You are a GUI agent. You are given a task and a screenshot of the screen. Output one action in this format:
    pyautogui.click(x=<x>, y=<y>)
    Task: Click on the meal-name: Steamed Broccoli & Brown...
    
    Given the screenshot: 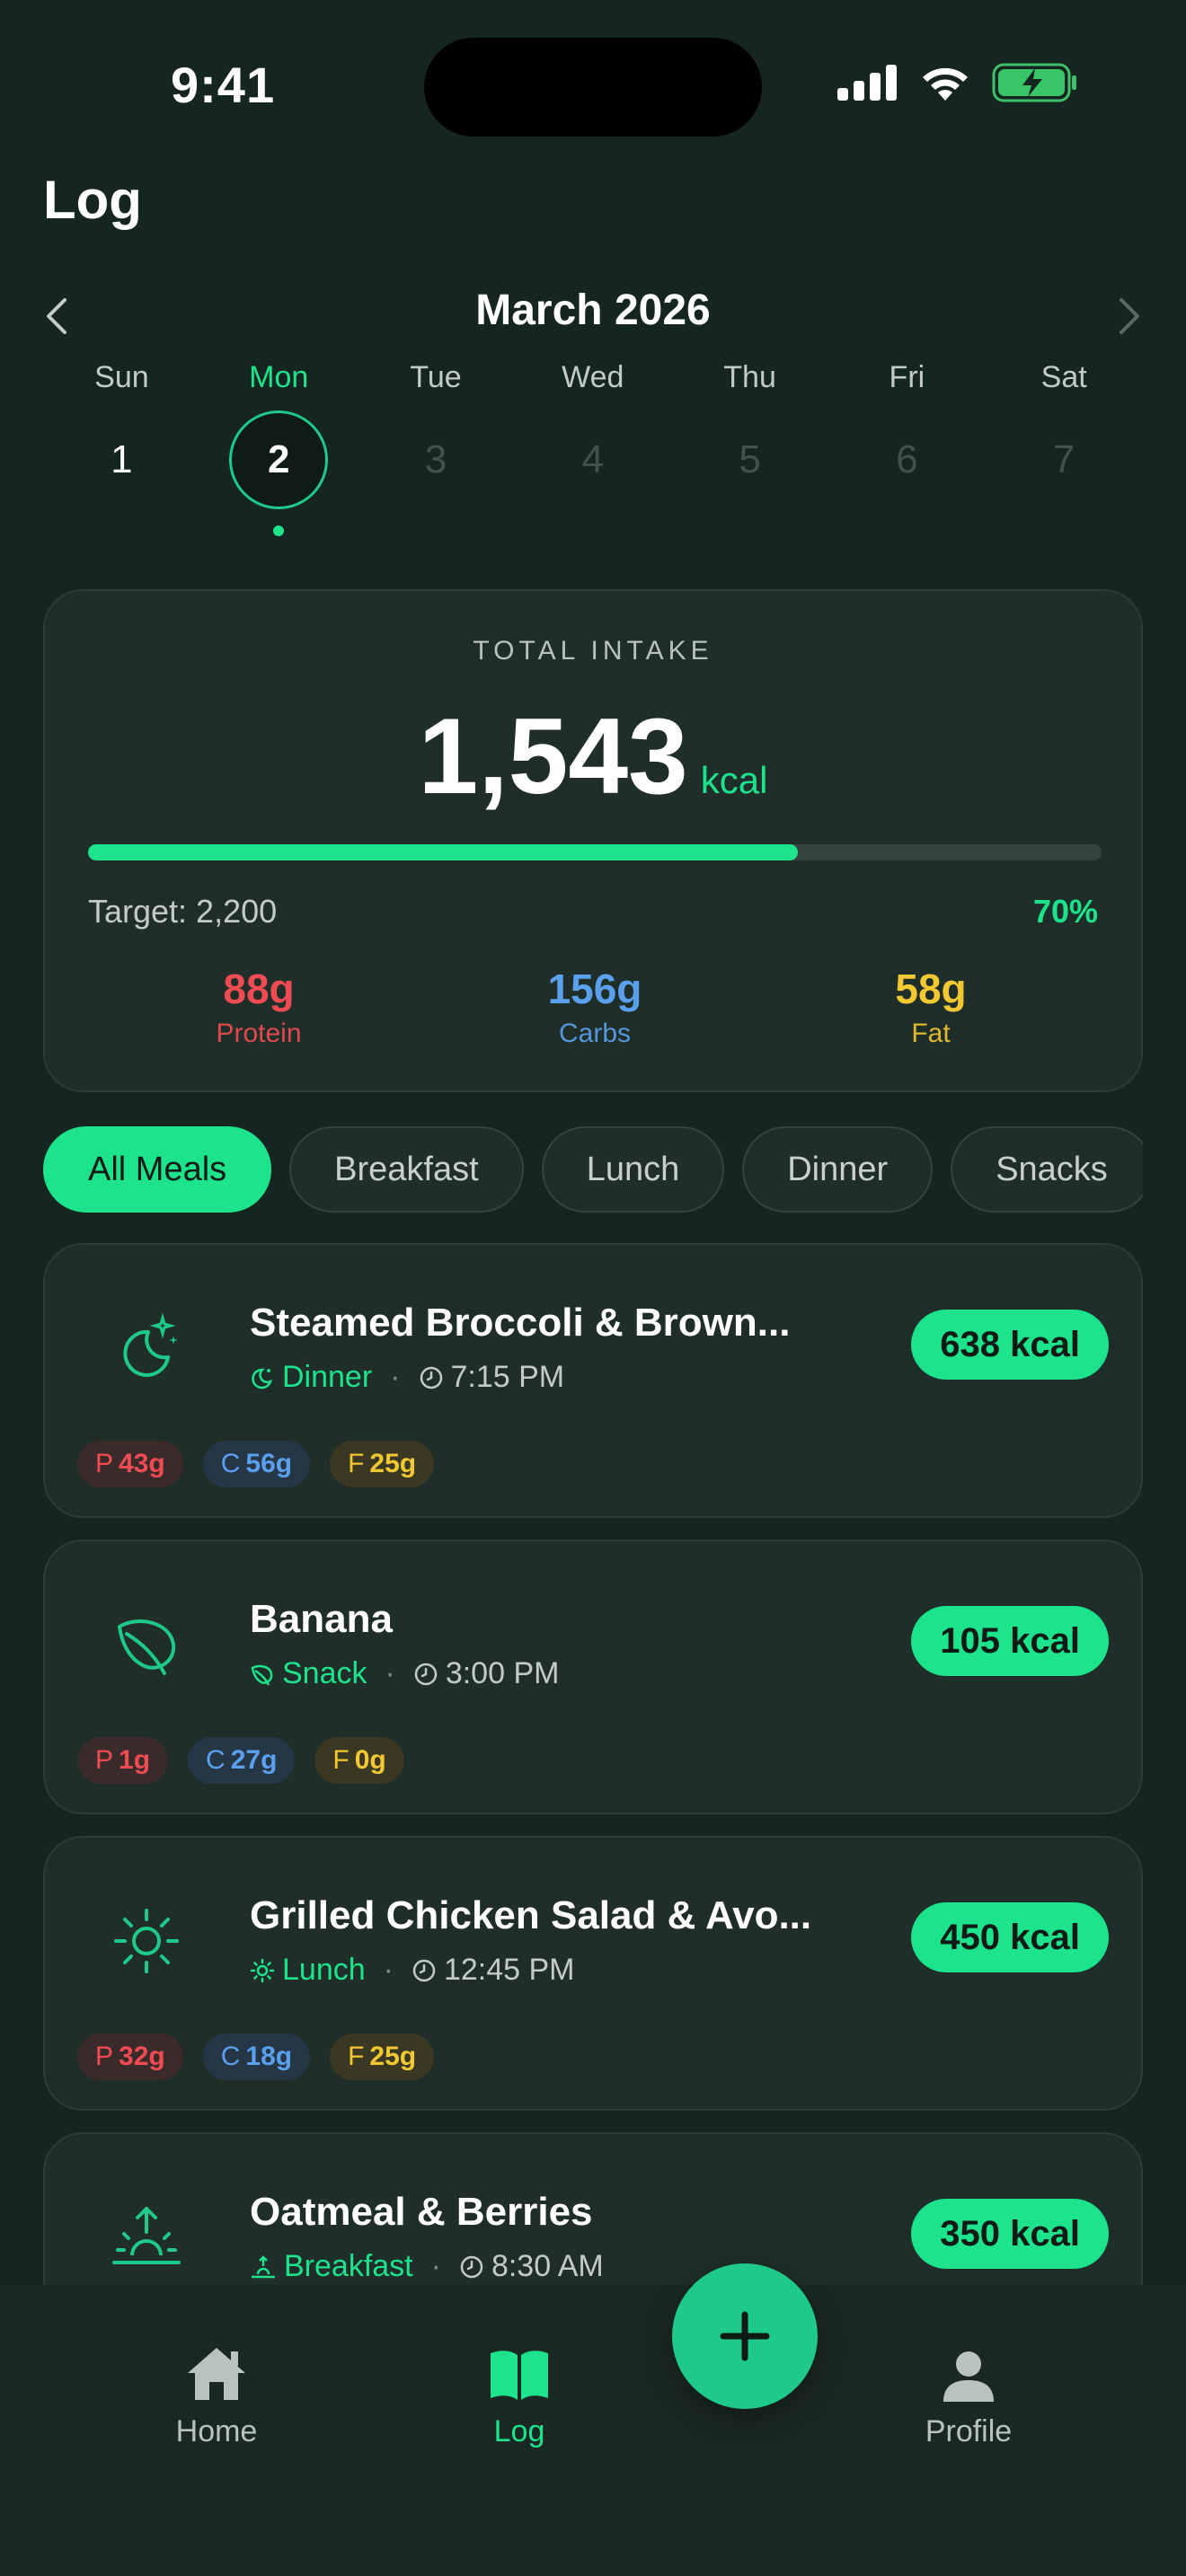 What is the action you would take?
    pyautogui.click(x=520, y=1323)
    